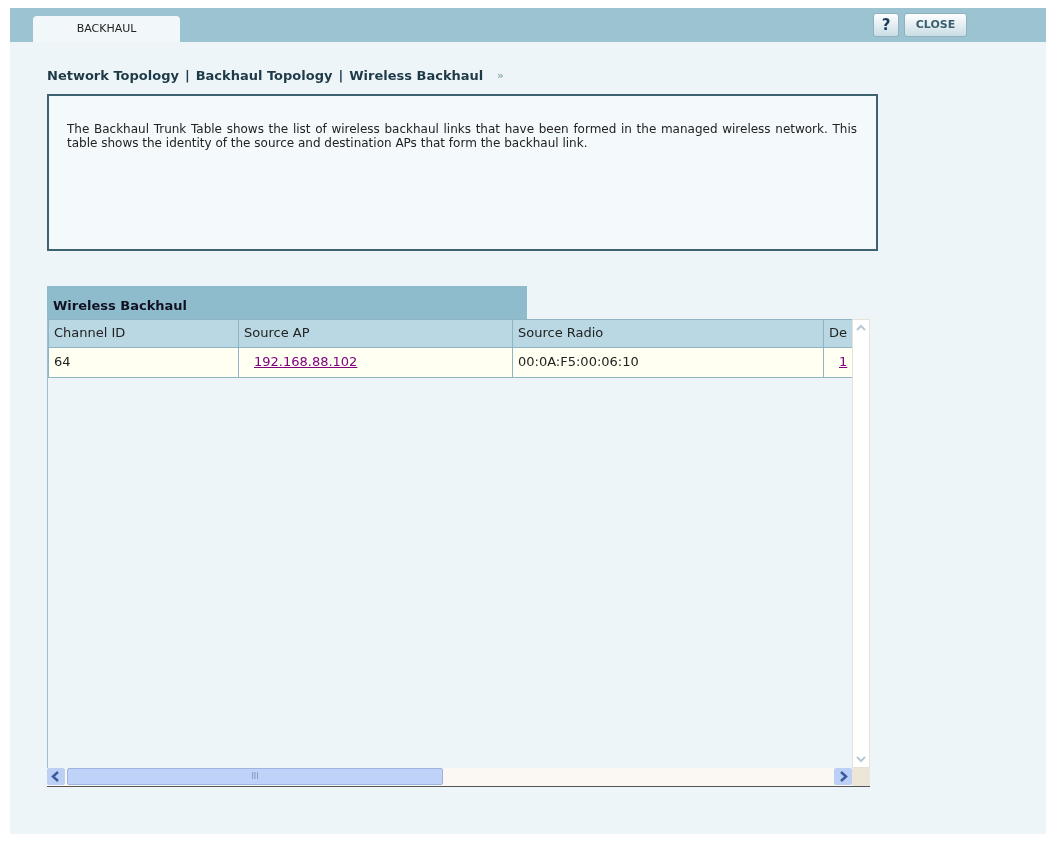 This screenshot has width=1056, height=842. I want to click on table-cell: 64, so click(143, 362).